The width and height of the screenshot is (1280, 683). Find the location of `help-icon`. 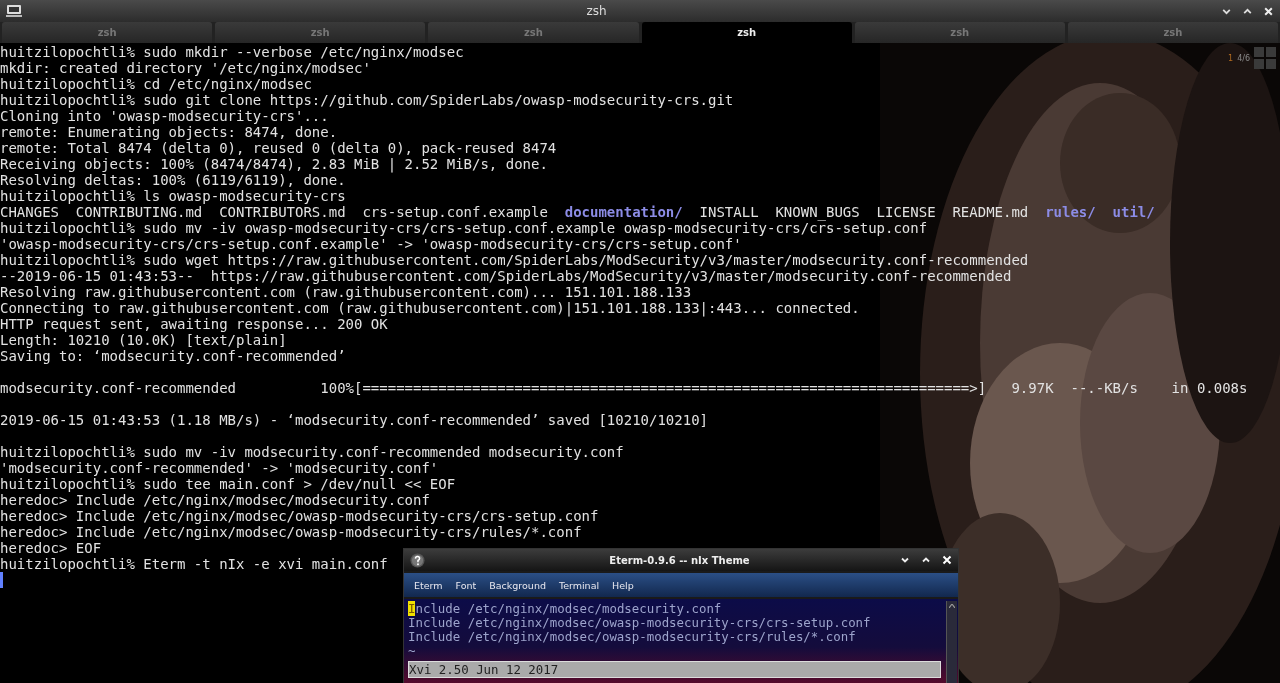

help-icon is located at coordinates (417, 560).